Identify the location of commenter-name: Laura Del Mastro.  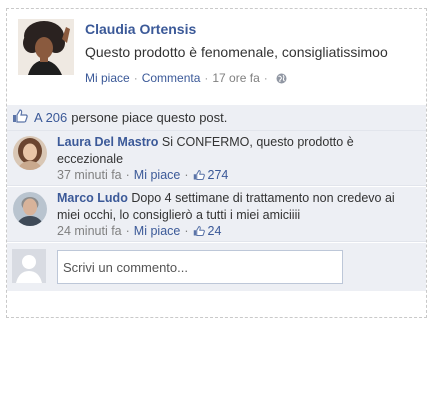
(107, 142).